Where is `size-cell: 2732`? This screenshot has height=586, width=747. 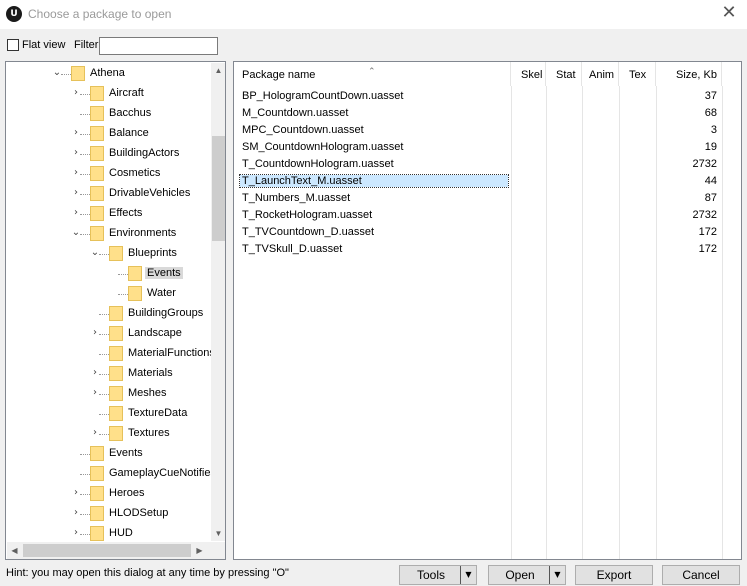
size-cell: 2732 is located at coordinates (704, 164).